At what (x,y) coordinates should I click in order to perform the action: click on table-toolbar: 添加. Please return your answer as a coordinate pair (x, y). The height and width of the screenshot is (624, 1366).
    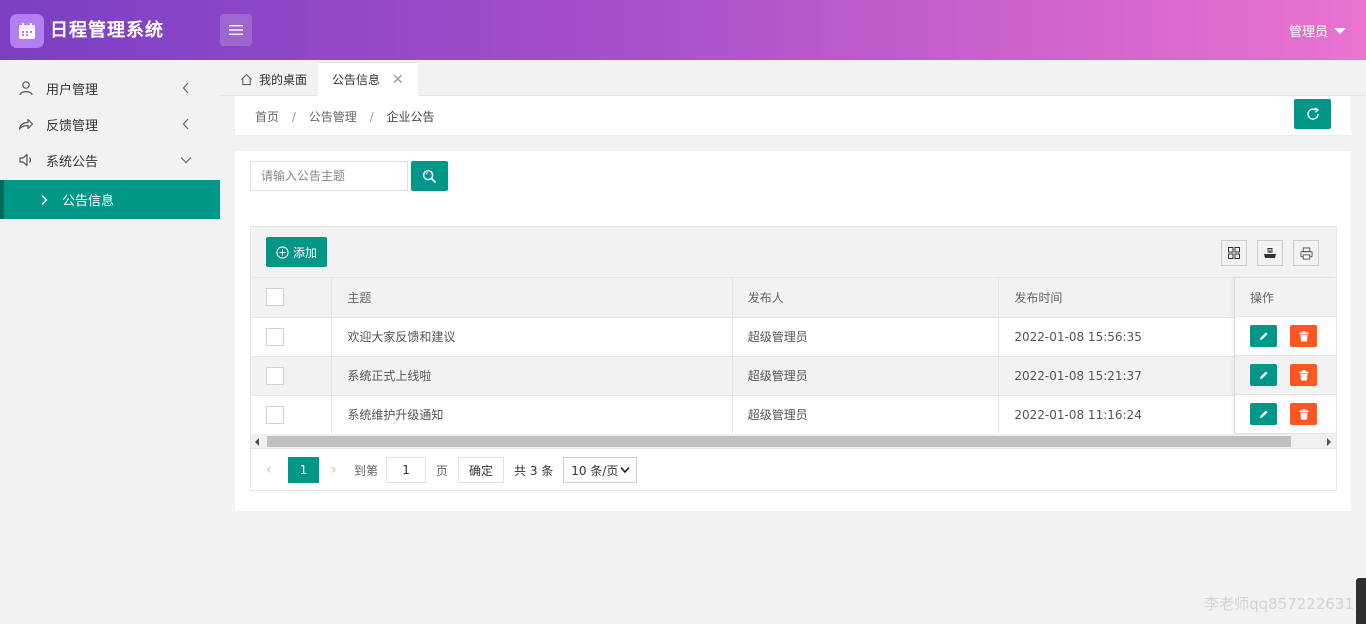
    Looking at the image, I should click on (793, 252).